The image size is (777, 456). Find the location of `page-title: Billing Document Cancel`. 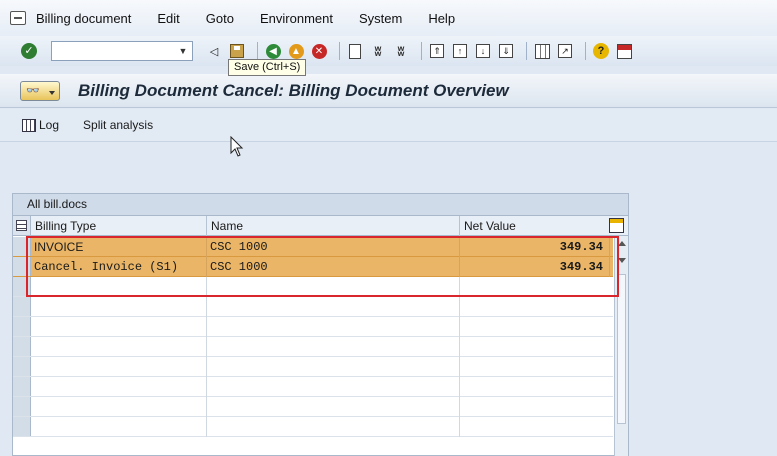

page-title: Billing Document Cancel is located at coordinates (293, 90).